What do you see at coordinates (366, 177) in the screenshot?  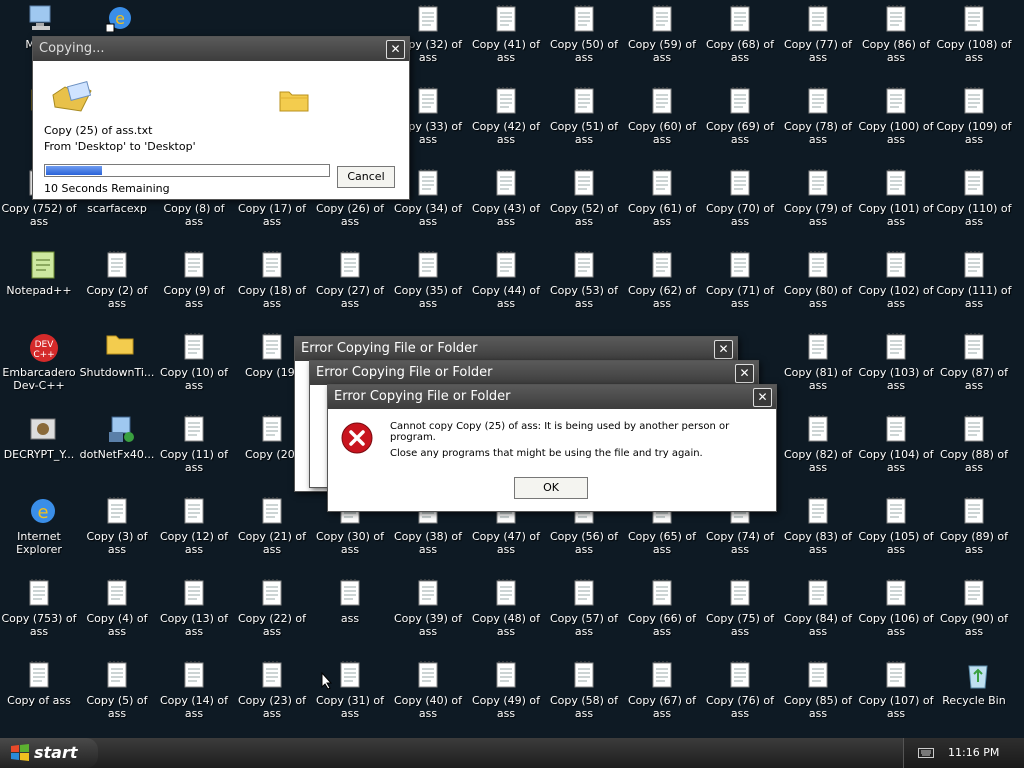 I see `cancel-button: Cancel` at bounding box center [366, 177].